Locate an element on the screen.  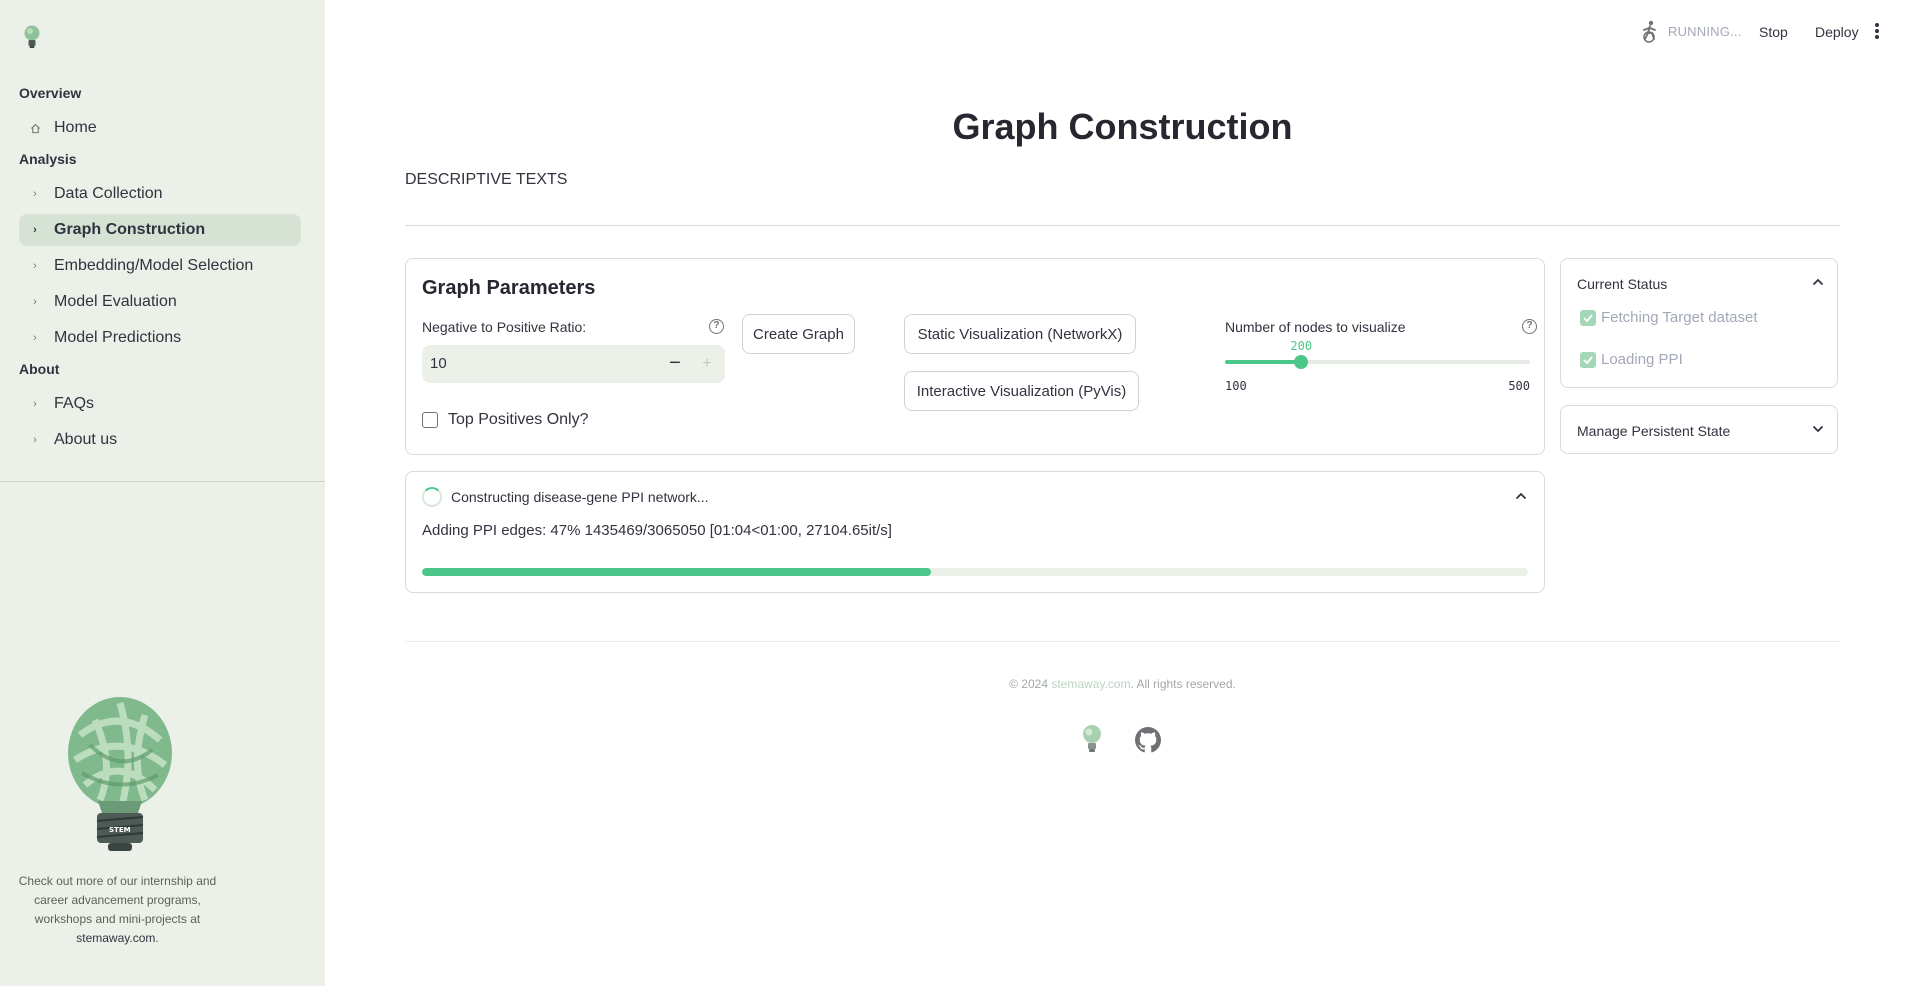
sidebar-item-home: Home is located at coordinates (160, 128).